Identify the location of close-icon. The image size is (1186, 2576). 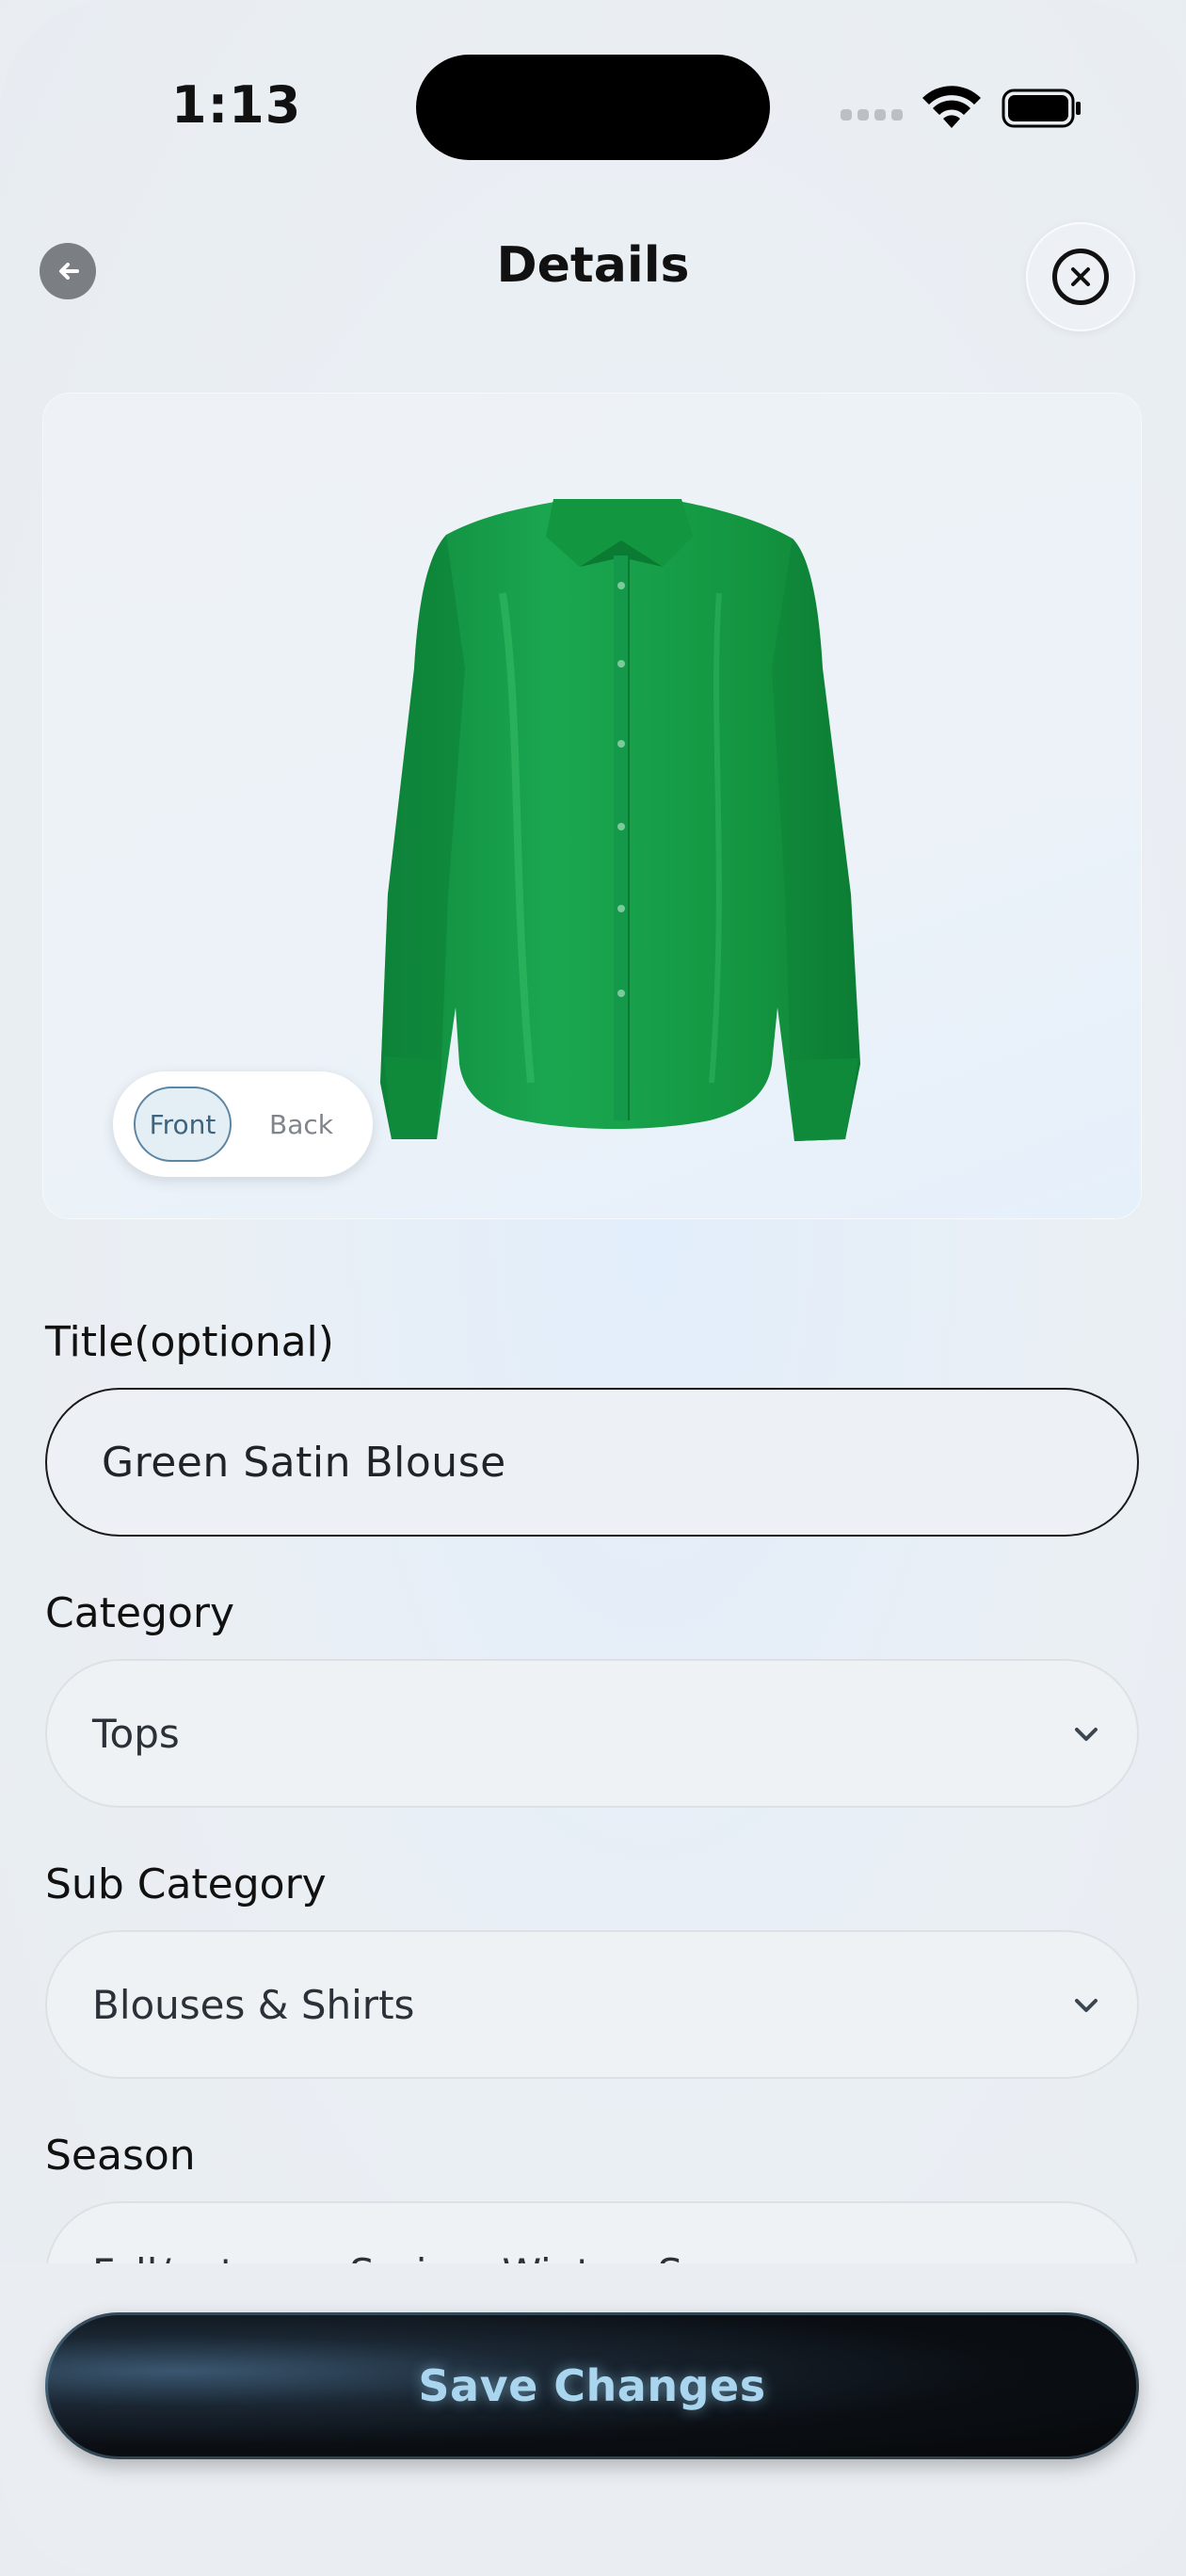
(1080, 276).